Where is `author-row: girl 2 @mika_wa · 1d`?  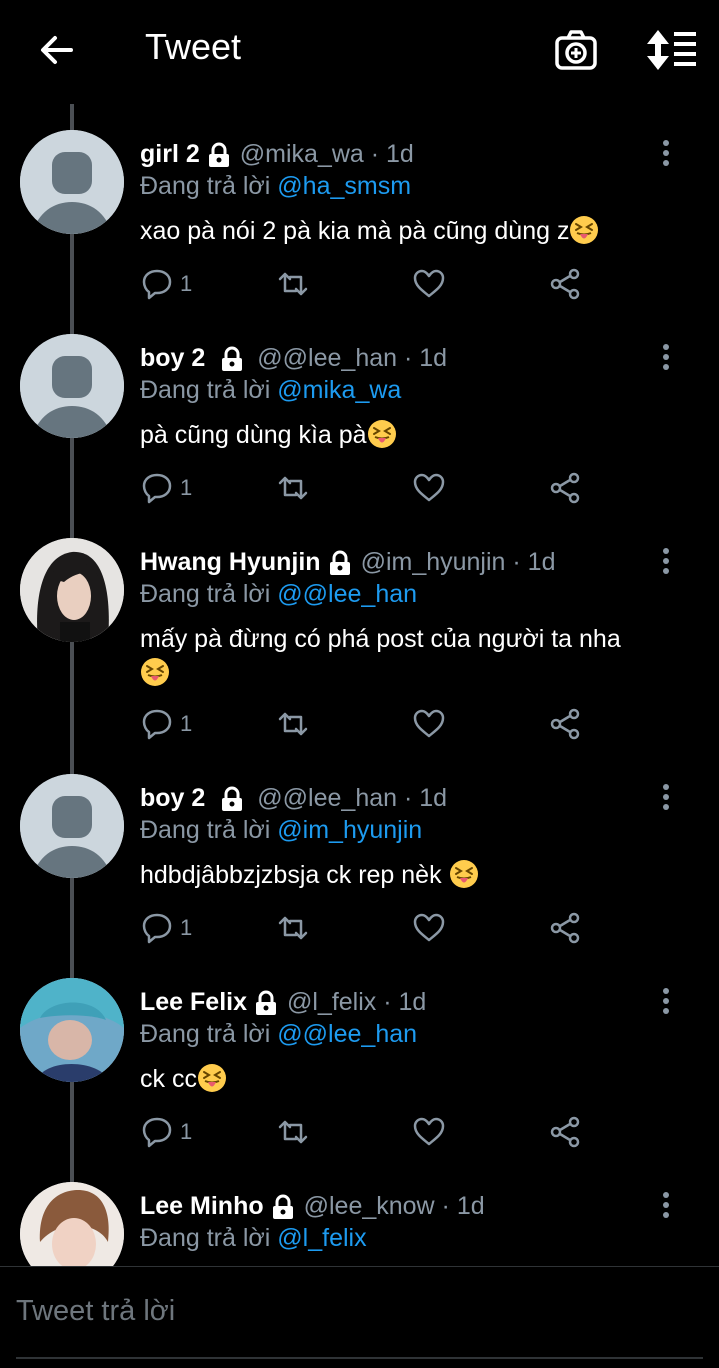
author-row: girl 2 @mika_wa · 1d is located at coordinates (277, 154).